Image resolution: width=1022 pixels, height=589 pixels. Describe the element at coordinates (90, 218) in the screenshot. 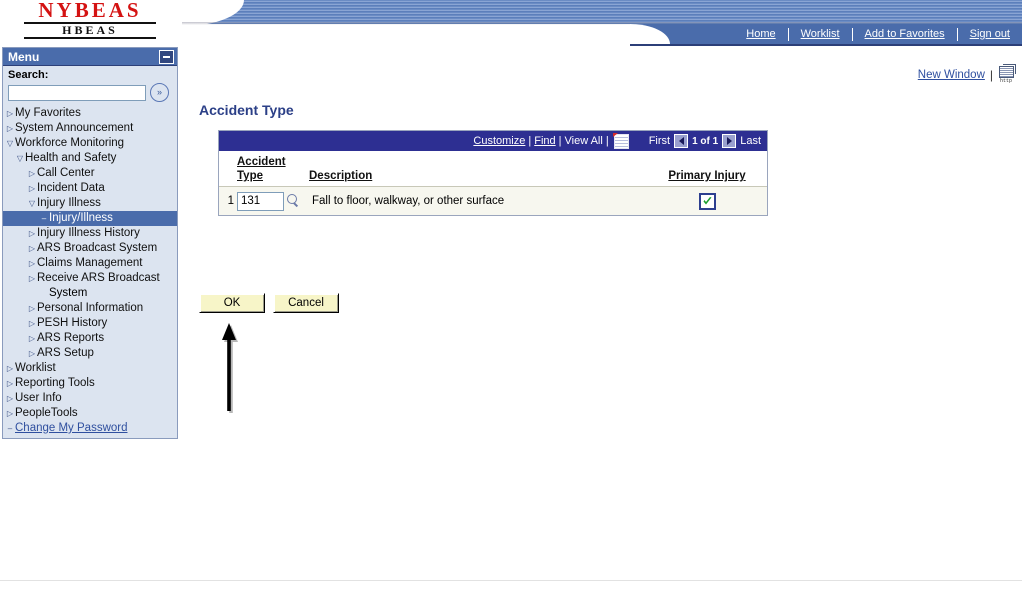

I see `sidebar-item-injury-illness: – Injury/Illness` at that location.